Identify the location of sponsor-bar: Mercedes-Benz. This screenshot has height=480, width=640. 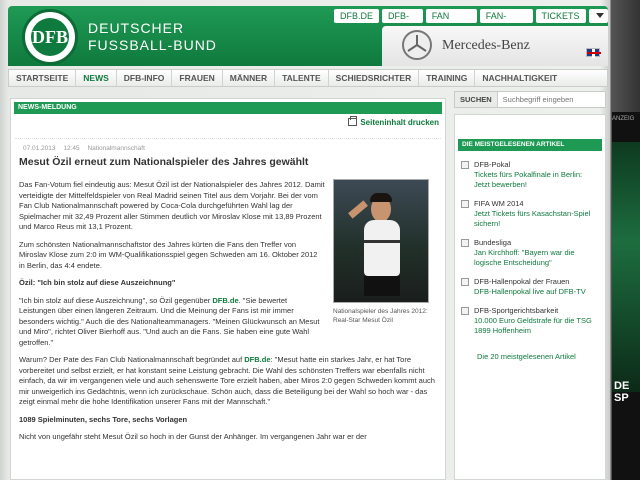
(495, 46).